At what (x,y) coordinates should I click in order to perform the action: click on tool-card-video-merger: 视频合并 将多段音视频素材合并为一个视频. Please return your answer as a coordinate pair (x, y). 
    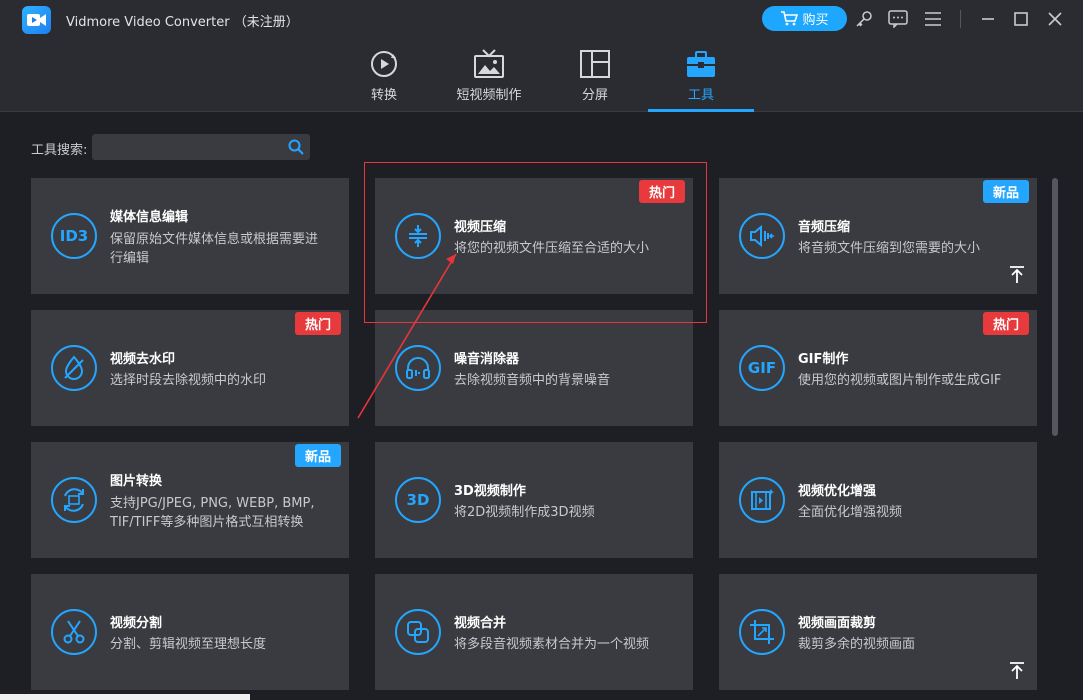
    Looking at the image, I should click on (534, 632).